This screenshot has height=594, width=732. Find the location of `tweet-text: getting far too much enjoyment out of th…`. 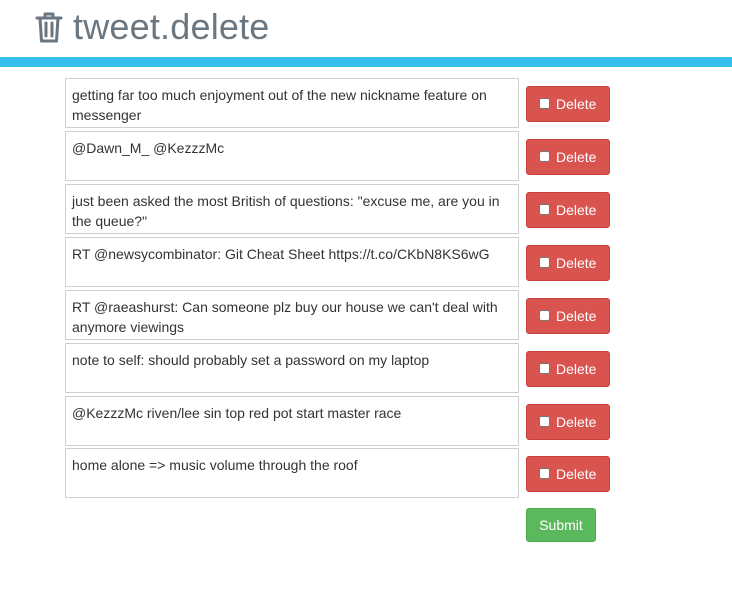

tweet-text: getting far too much enjoyment out of th… is located at coordinates (292, 103).